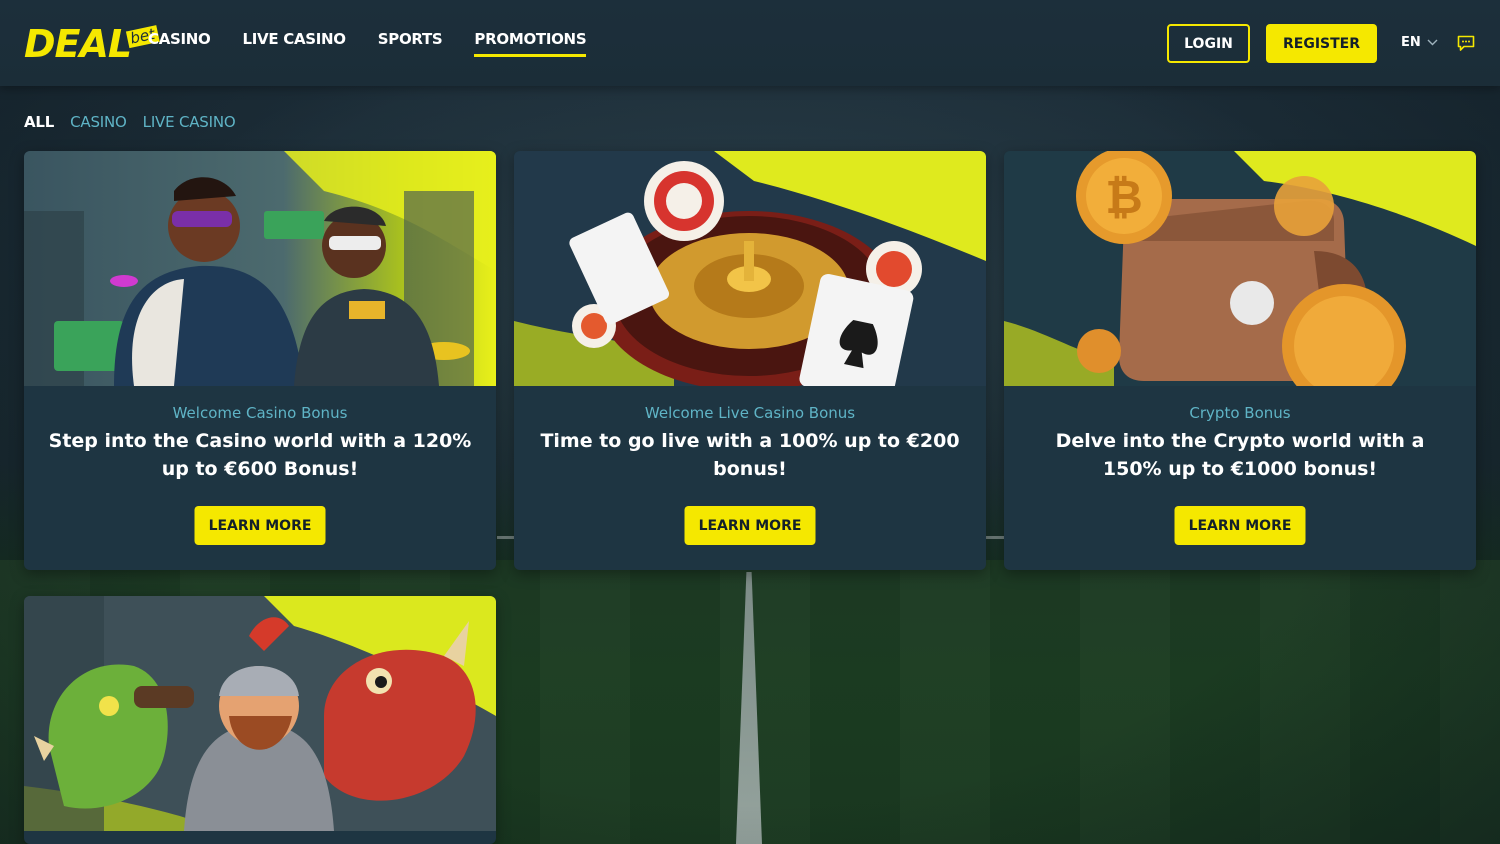 Image resolution: width=1500 pixels, height=844 pixels. Describe the element at coordinates (530, 43) in the screenshot. I see `nav-promotions: PROMOTIONS` at that location.